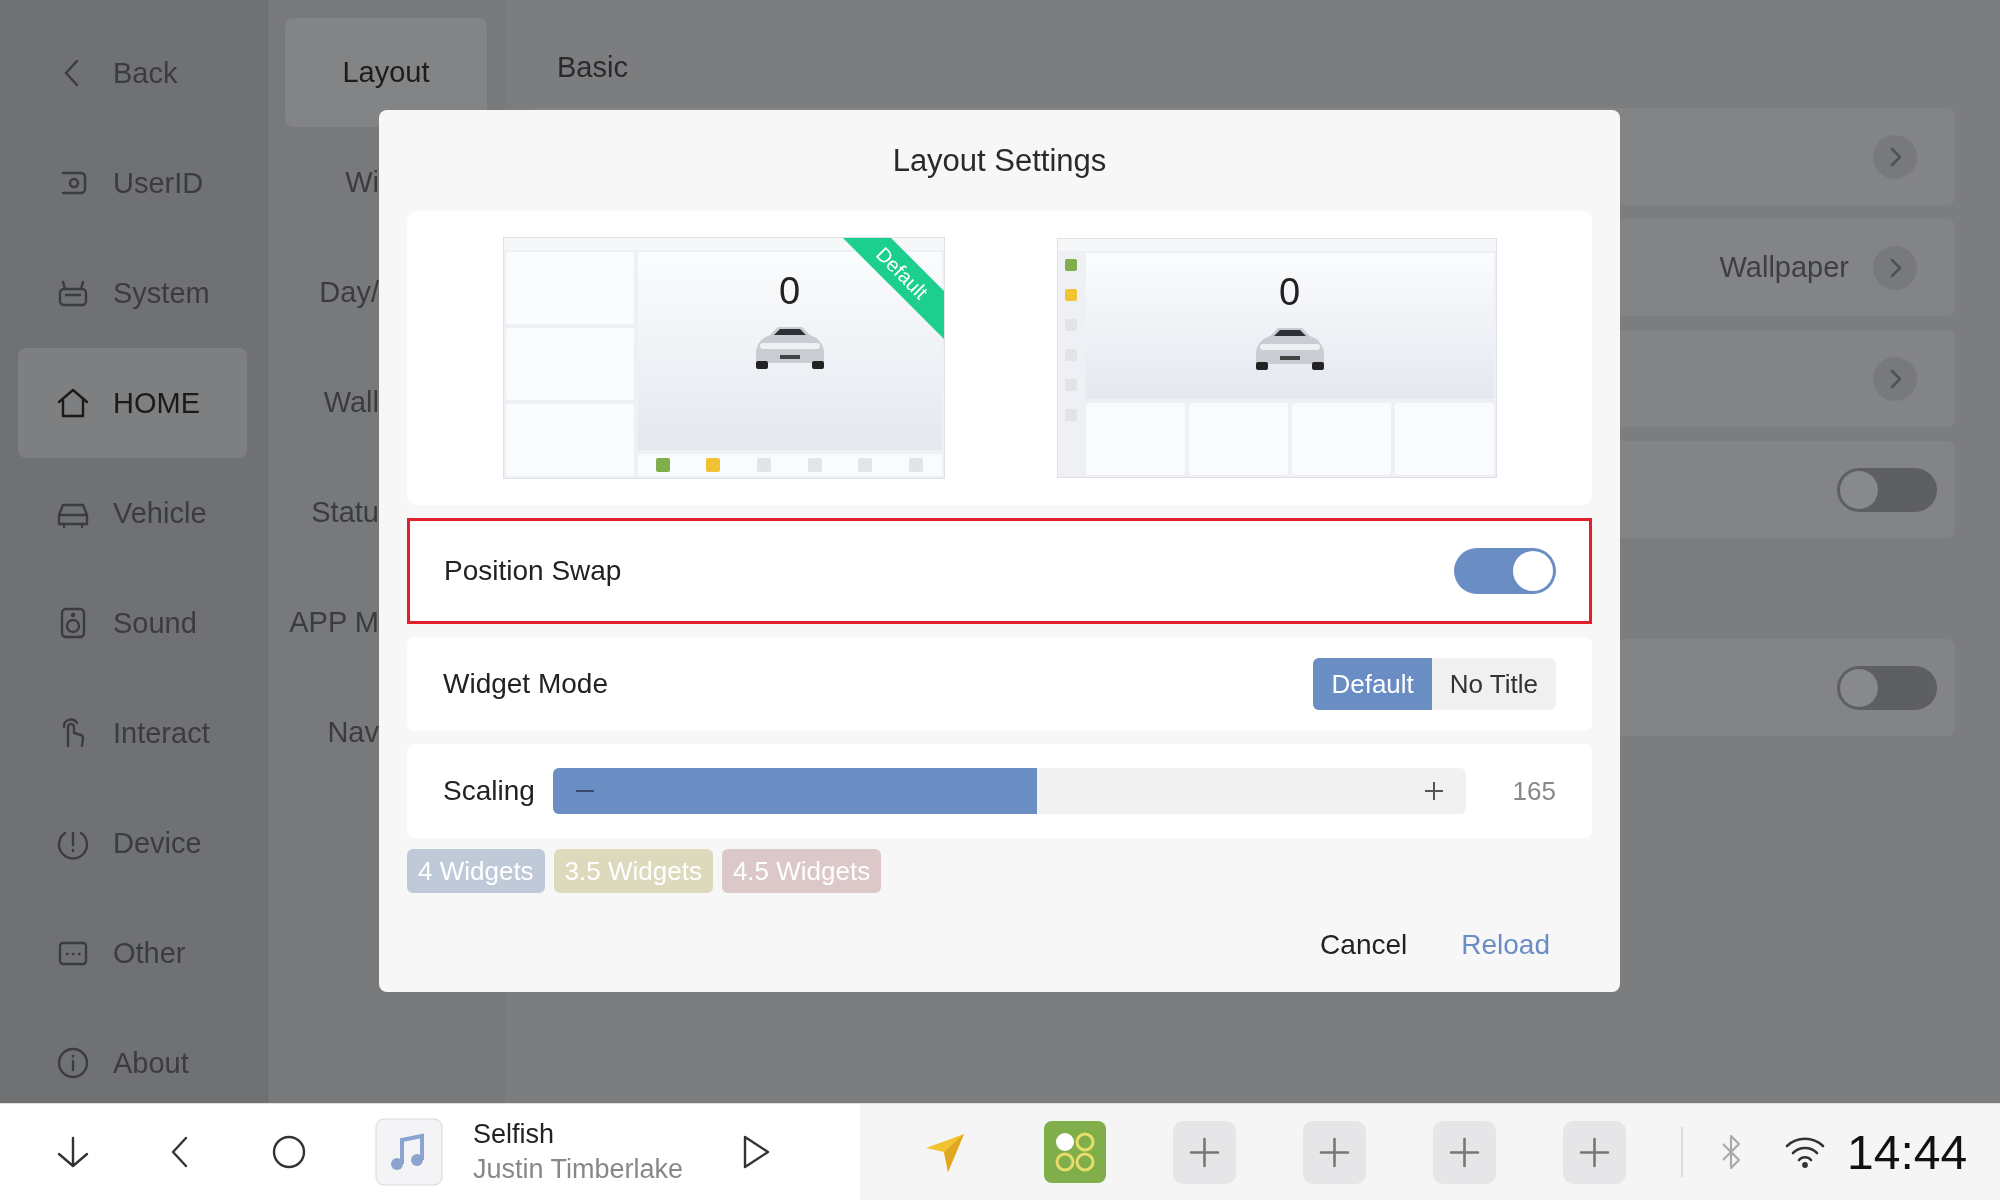 This screenshot has height=1200, width=2000. Describe the element at coordinates (999, 160) in the screenshot. I see `dialog-title: Layout Settings` at that location.